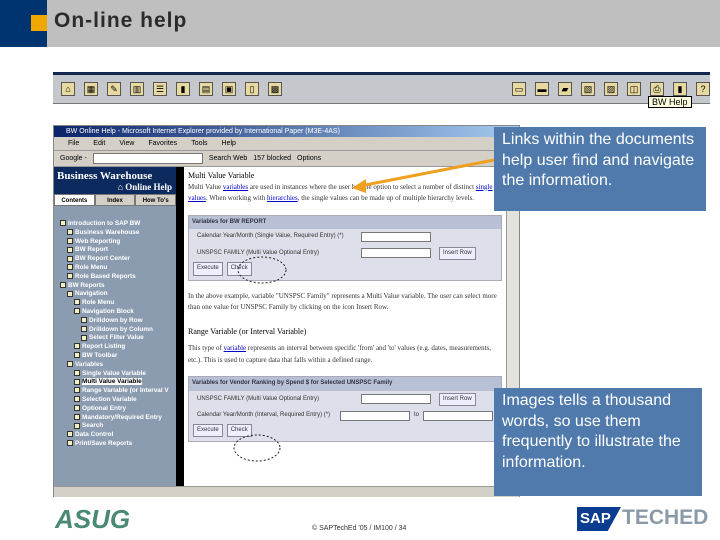  What do you see at coordinates (99, 143) in the screenshot?
I see `menu-edit: Edit` at bounding box center [99, 143].